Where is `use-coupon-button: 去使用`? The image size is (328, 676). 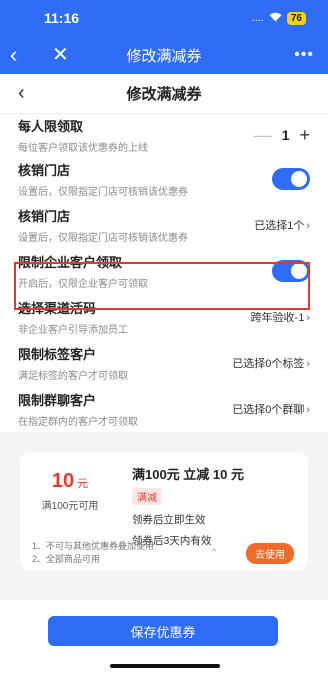 use-coupon-button: 去使用 is located at coordinates (270, 553).